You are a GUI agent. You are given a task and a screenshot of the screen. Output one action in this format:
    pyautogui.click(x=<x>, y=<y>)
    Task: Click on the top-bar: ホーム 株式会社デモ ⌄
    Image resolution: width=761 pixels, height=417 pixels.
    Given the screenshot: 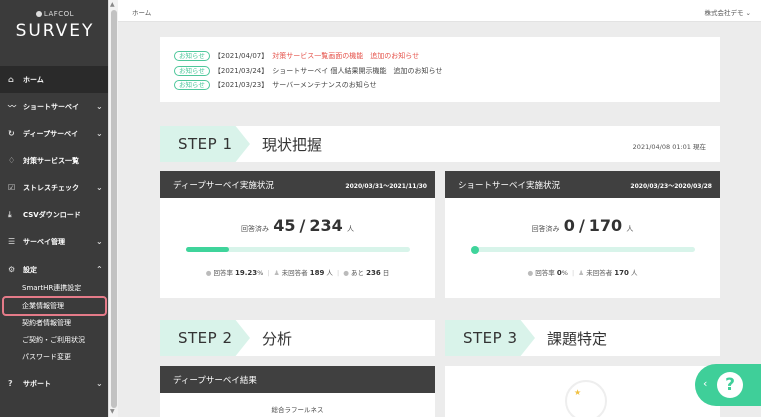 What is the action you would take?
    pyautogui.click(x=439, y=11)
    